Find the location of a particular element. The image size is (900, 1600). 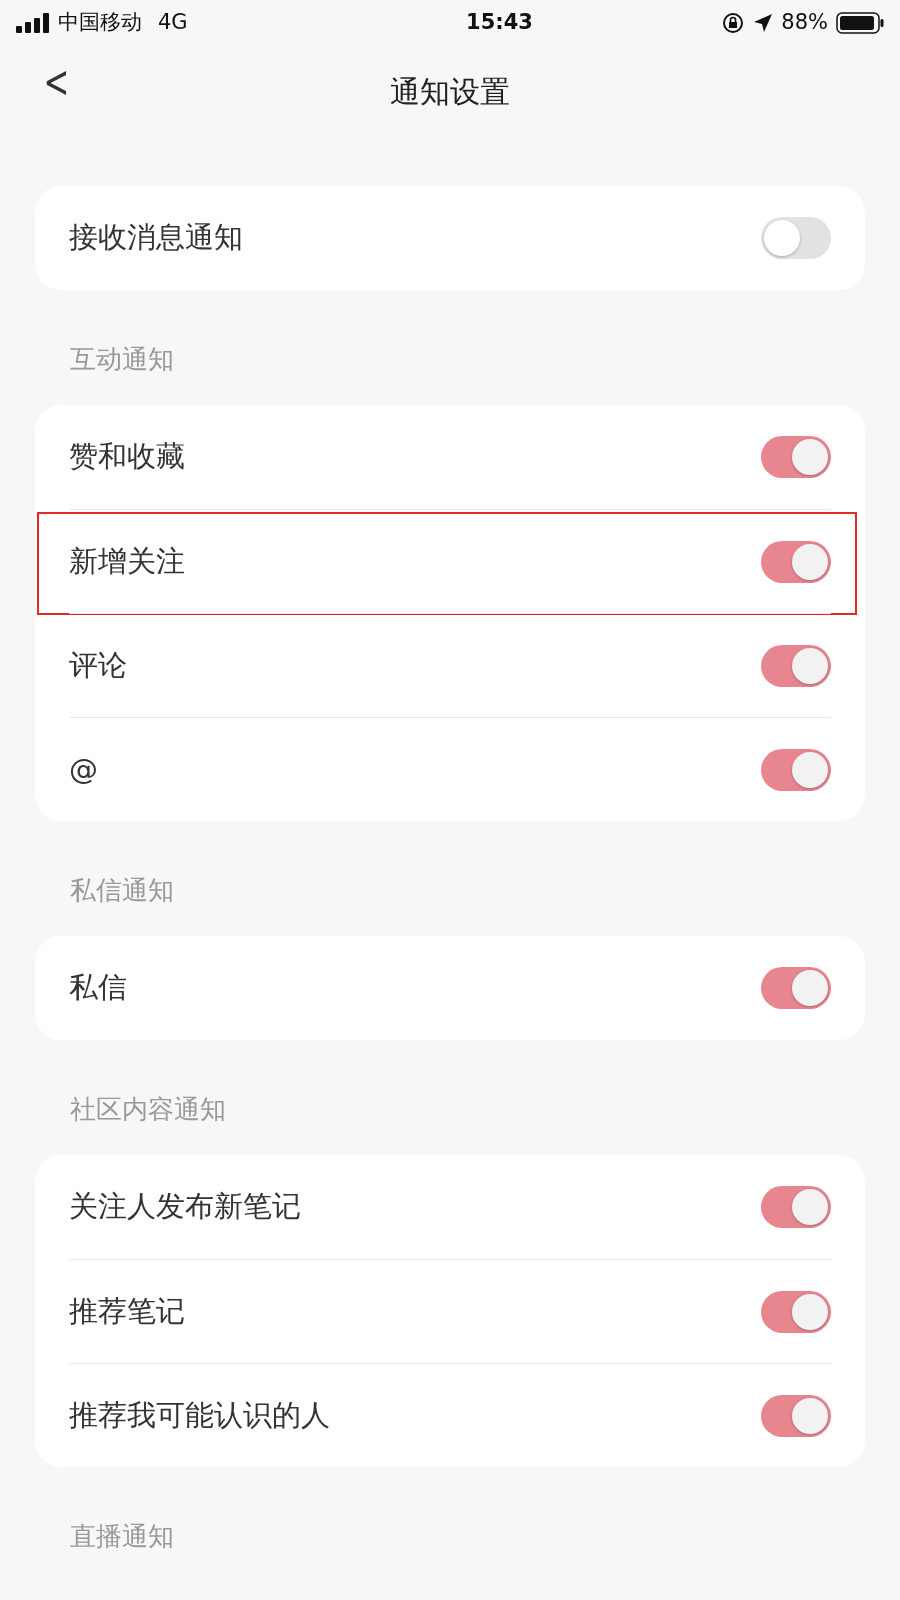

battery-percent: 88% is located at coordinates (804, 23).